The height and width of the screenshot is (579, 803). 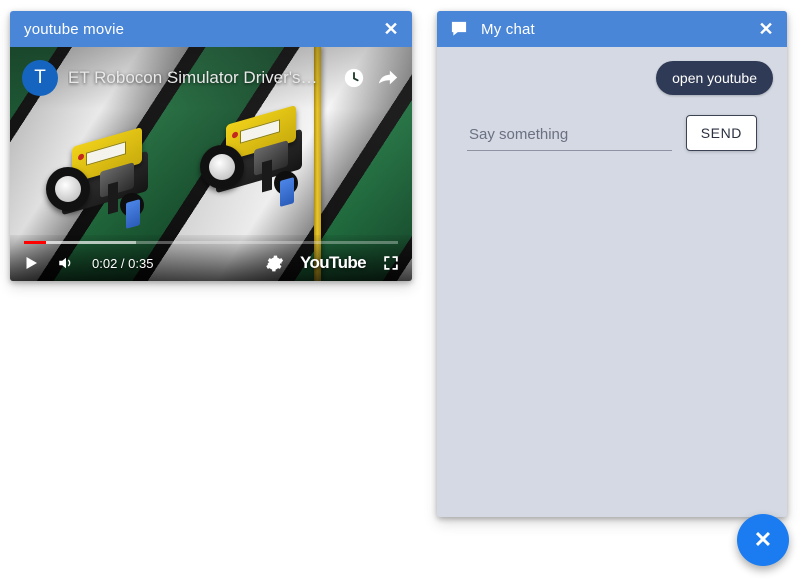 I want to click on gear-icon, so click(x=274, y=263).